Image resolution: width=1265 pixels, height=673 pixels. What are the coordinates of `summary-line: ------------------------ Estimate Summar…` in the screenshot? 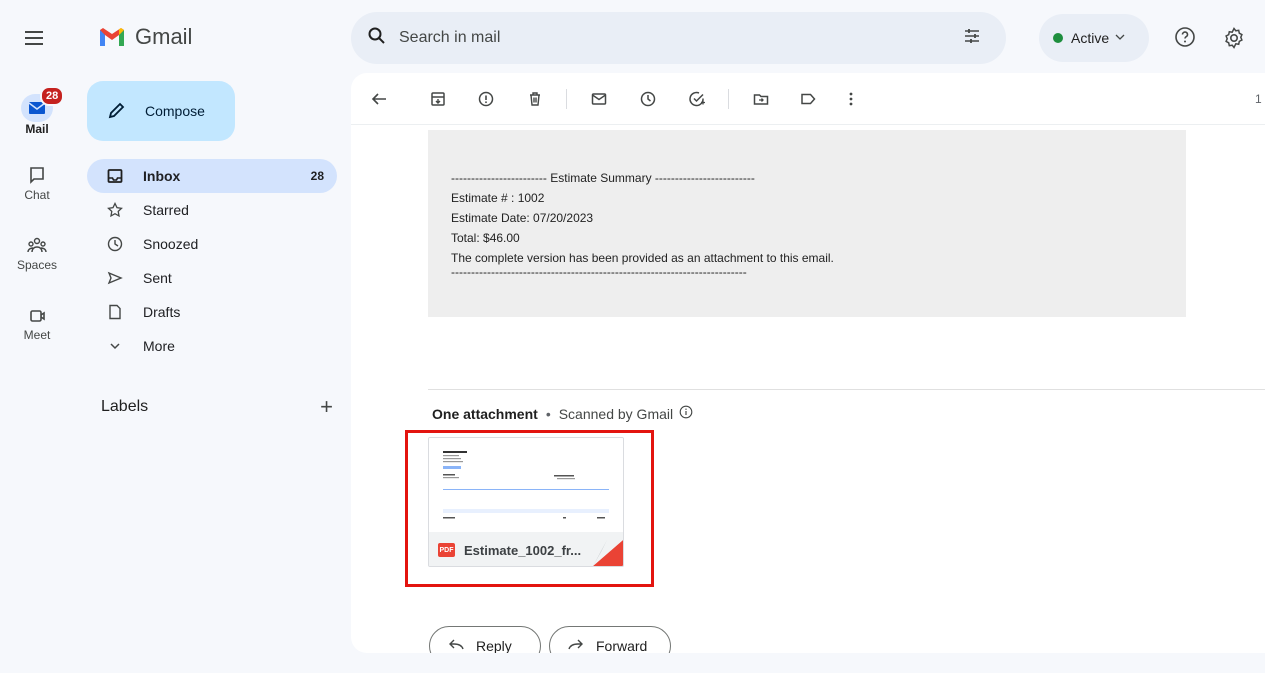 It's located at (603, 178).